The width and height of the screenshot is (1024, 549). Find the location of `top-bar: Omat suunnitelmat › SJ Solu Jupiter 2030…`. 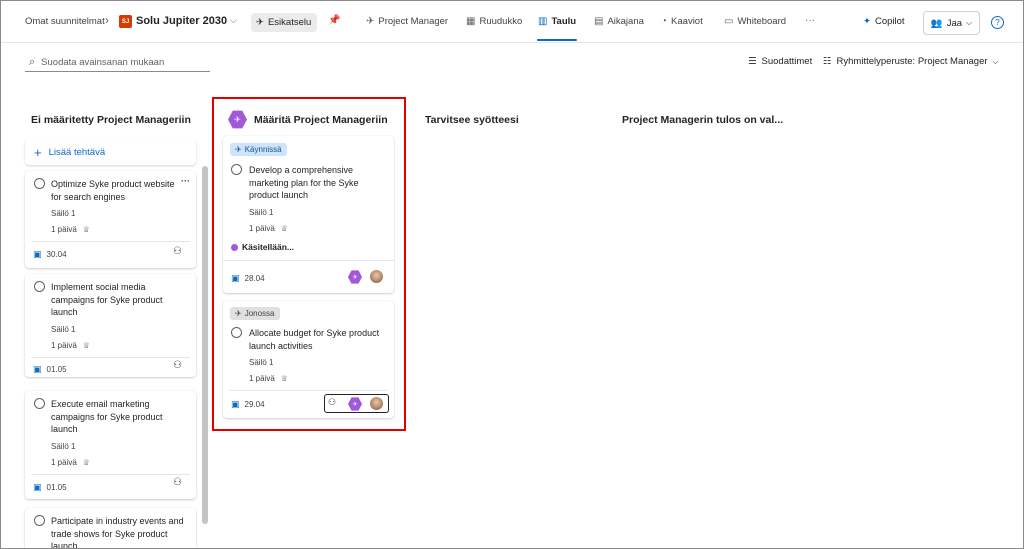

top-bar: Omat suunnitelmat › SJ Solu Jupiter 2030… is located at coordinates (512, 22).